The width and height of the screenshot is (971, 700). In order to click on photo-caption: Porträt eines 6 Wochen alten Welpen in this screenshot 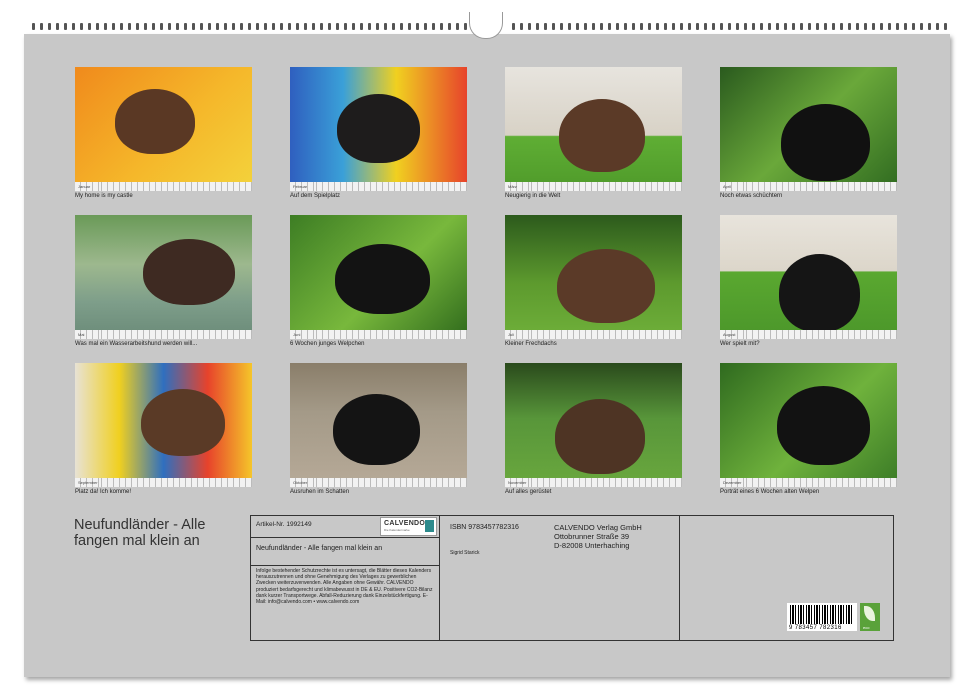, I will do `click(770, 492)`.